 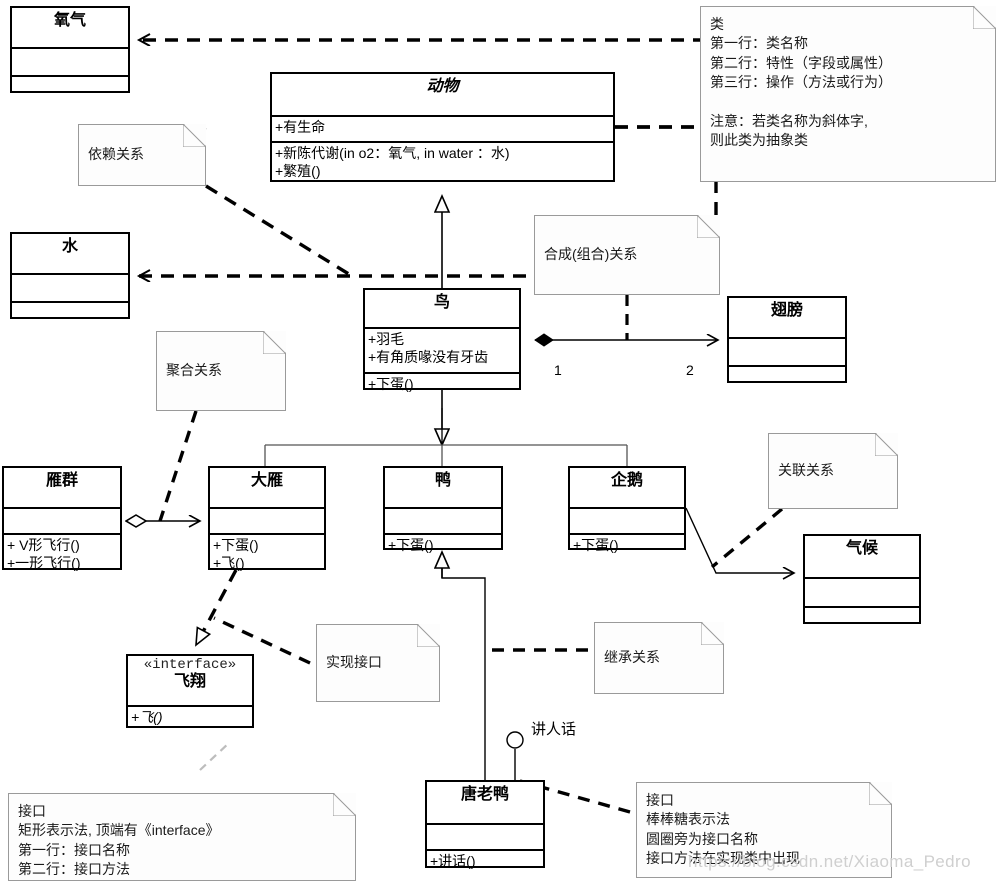 What do you see at coordinates (386, 339) in the screenshot?
I see `class-attribute-row: +羽毛` at bounding box center [386, 339].